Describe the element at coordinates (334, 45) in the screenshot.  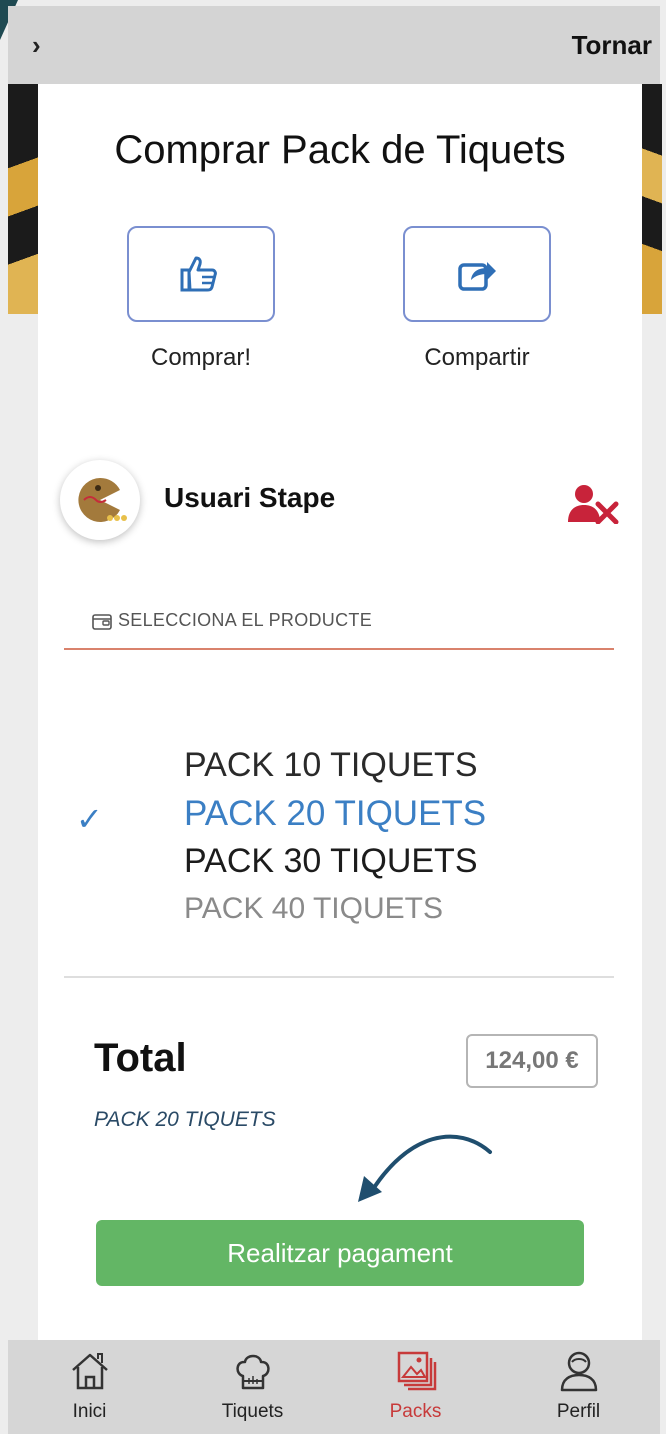
I see `top-bar: › Tornar` at that location.